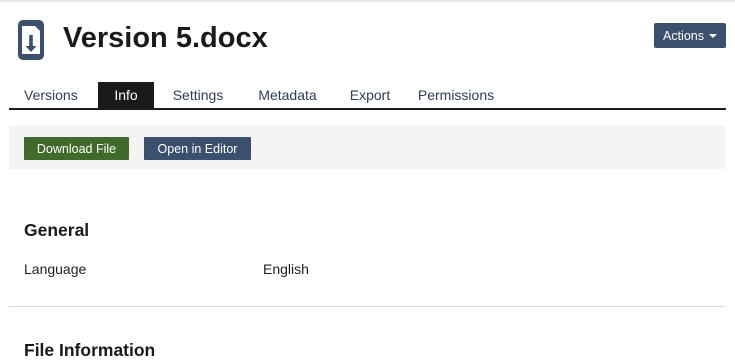 This screenshot has height=364, width=735. I want to click on general-heading: General, so click(57, 230).